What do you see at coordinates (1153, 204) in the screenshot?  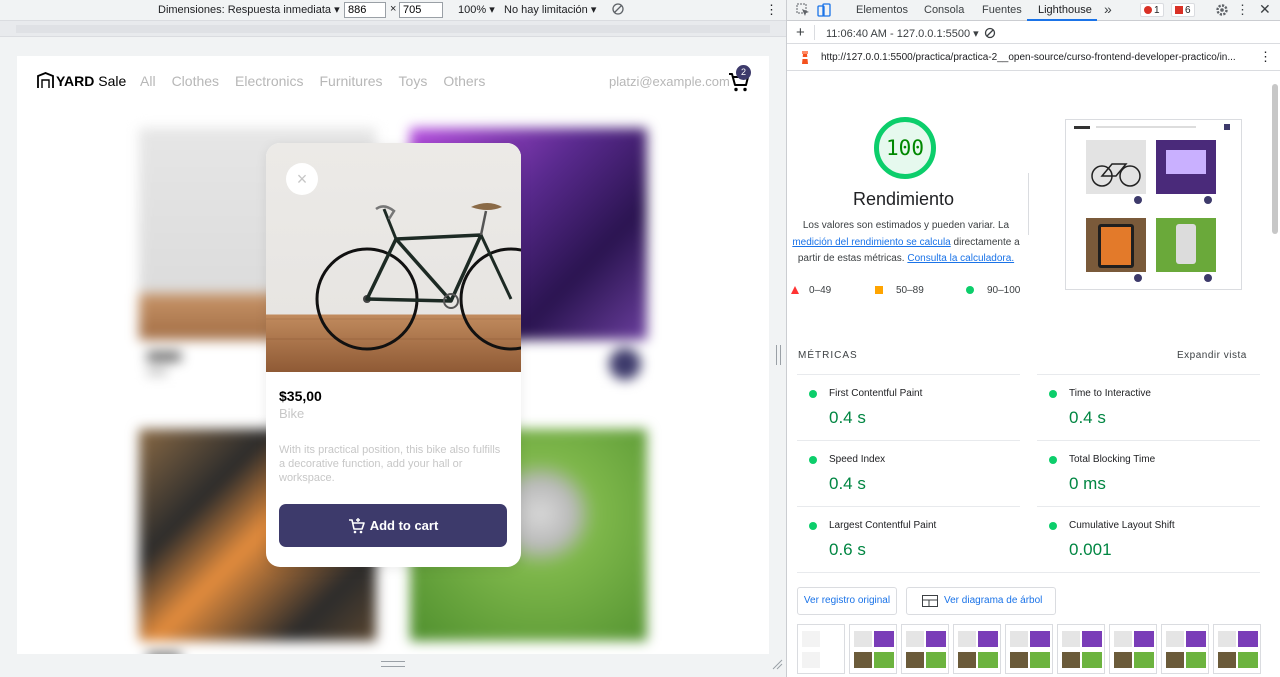 I see `final-screenshot-thumbnail` at bounding box center [1153, 204].